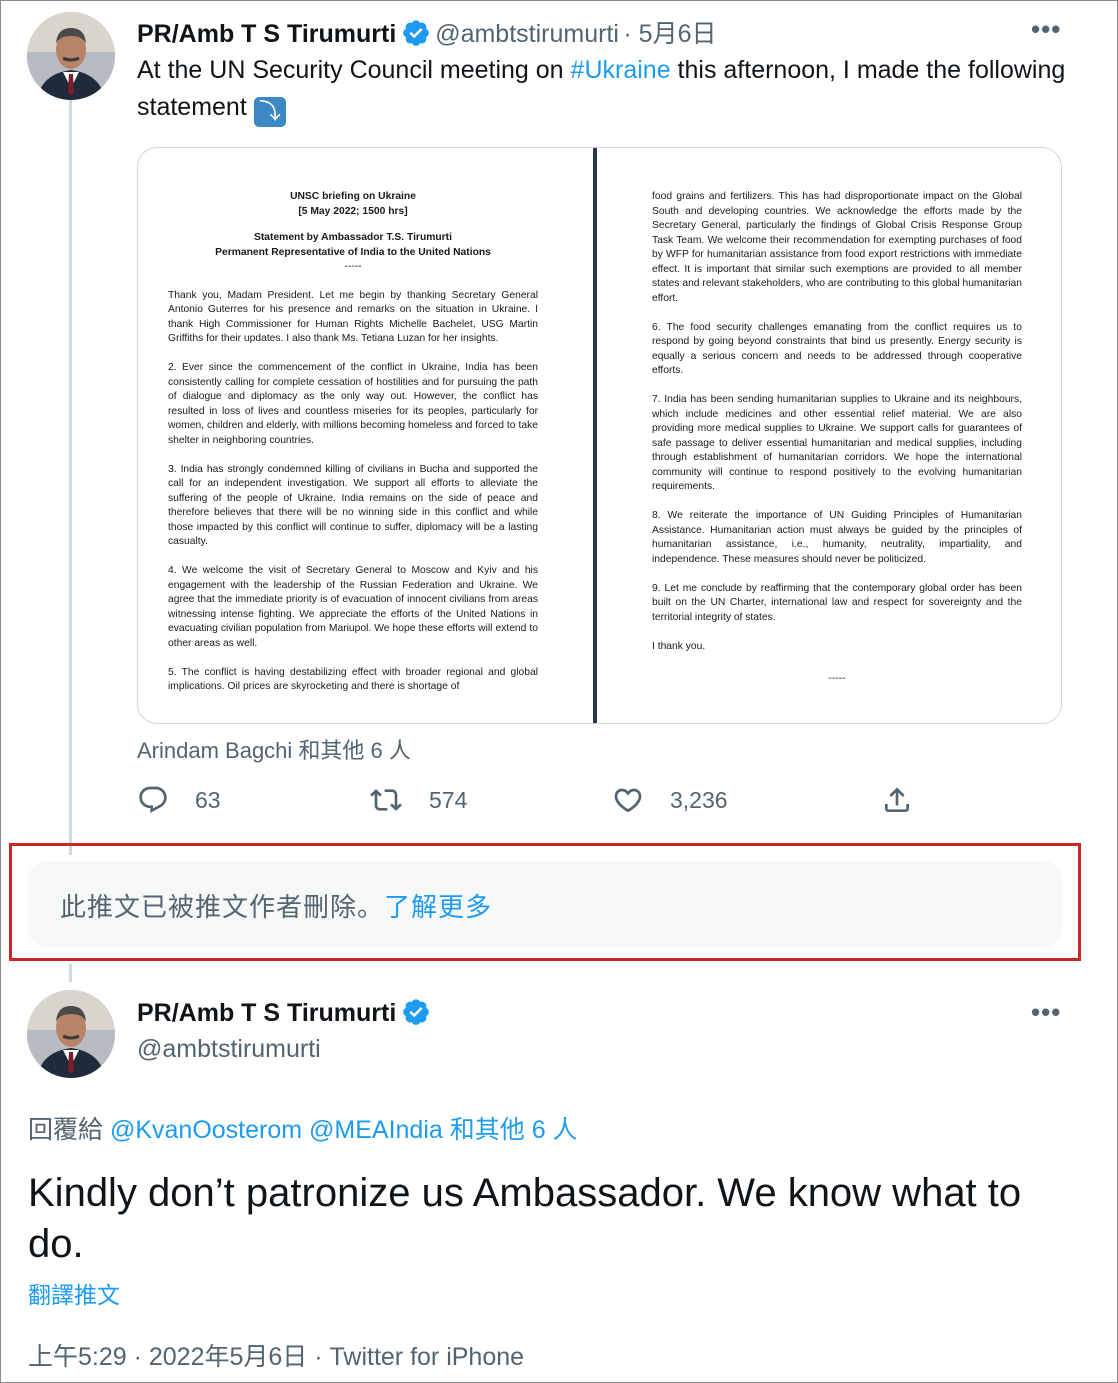  What do you see at coordinates (353, 237) in the screenshot?
I see `doc-statement-by: Statement by Ambassador T.S. Tirumurti` at bounding box center [353, 237].